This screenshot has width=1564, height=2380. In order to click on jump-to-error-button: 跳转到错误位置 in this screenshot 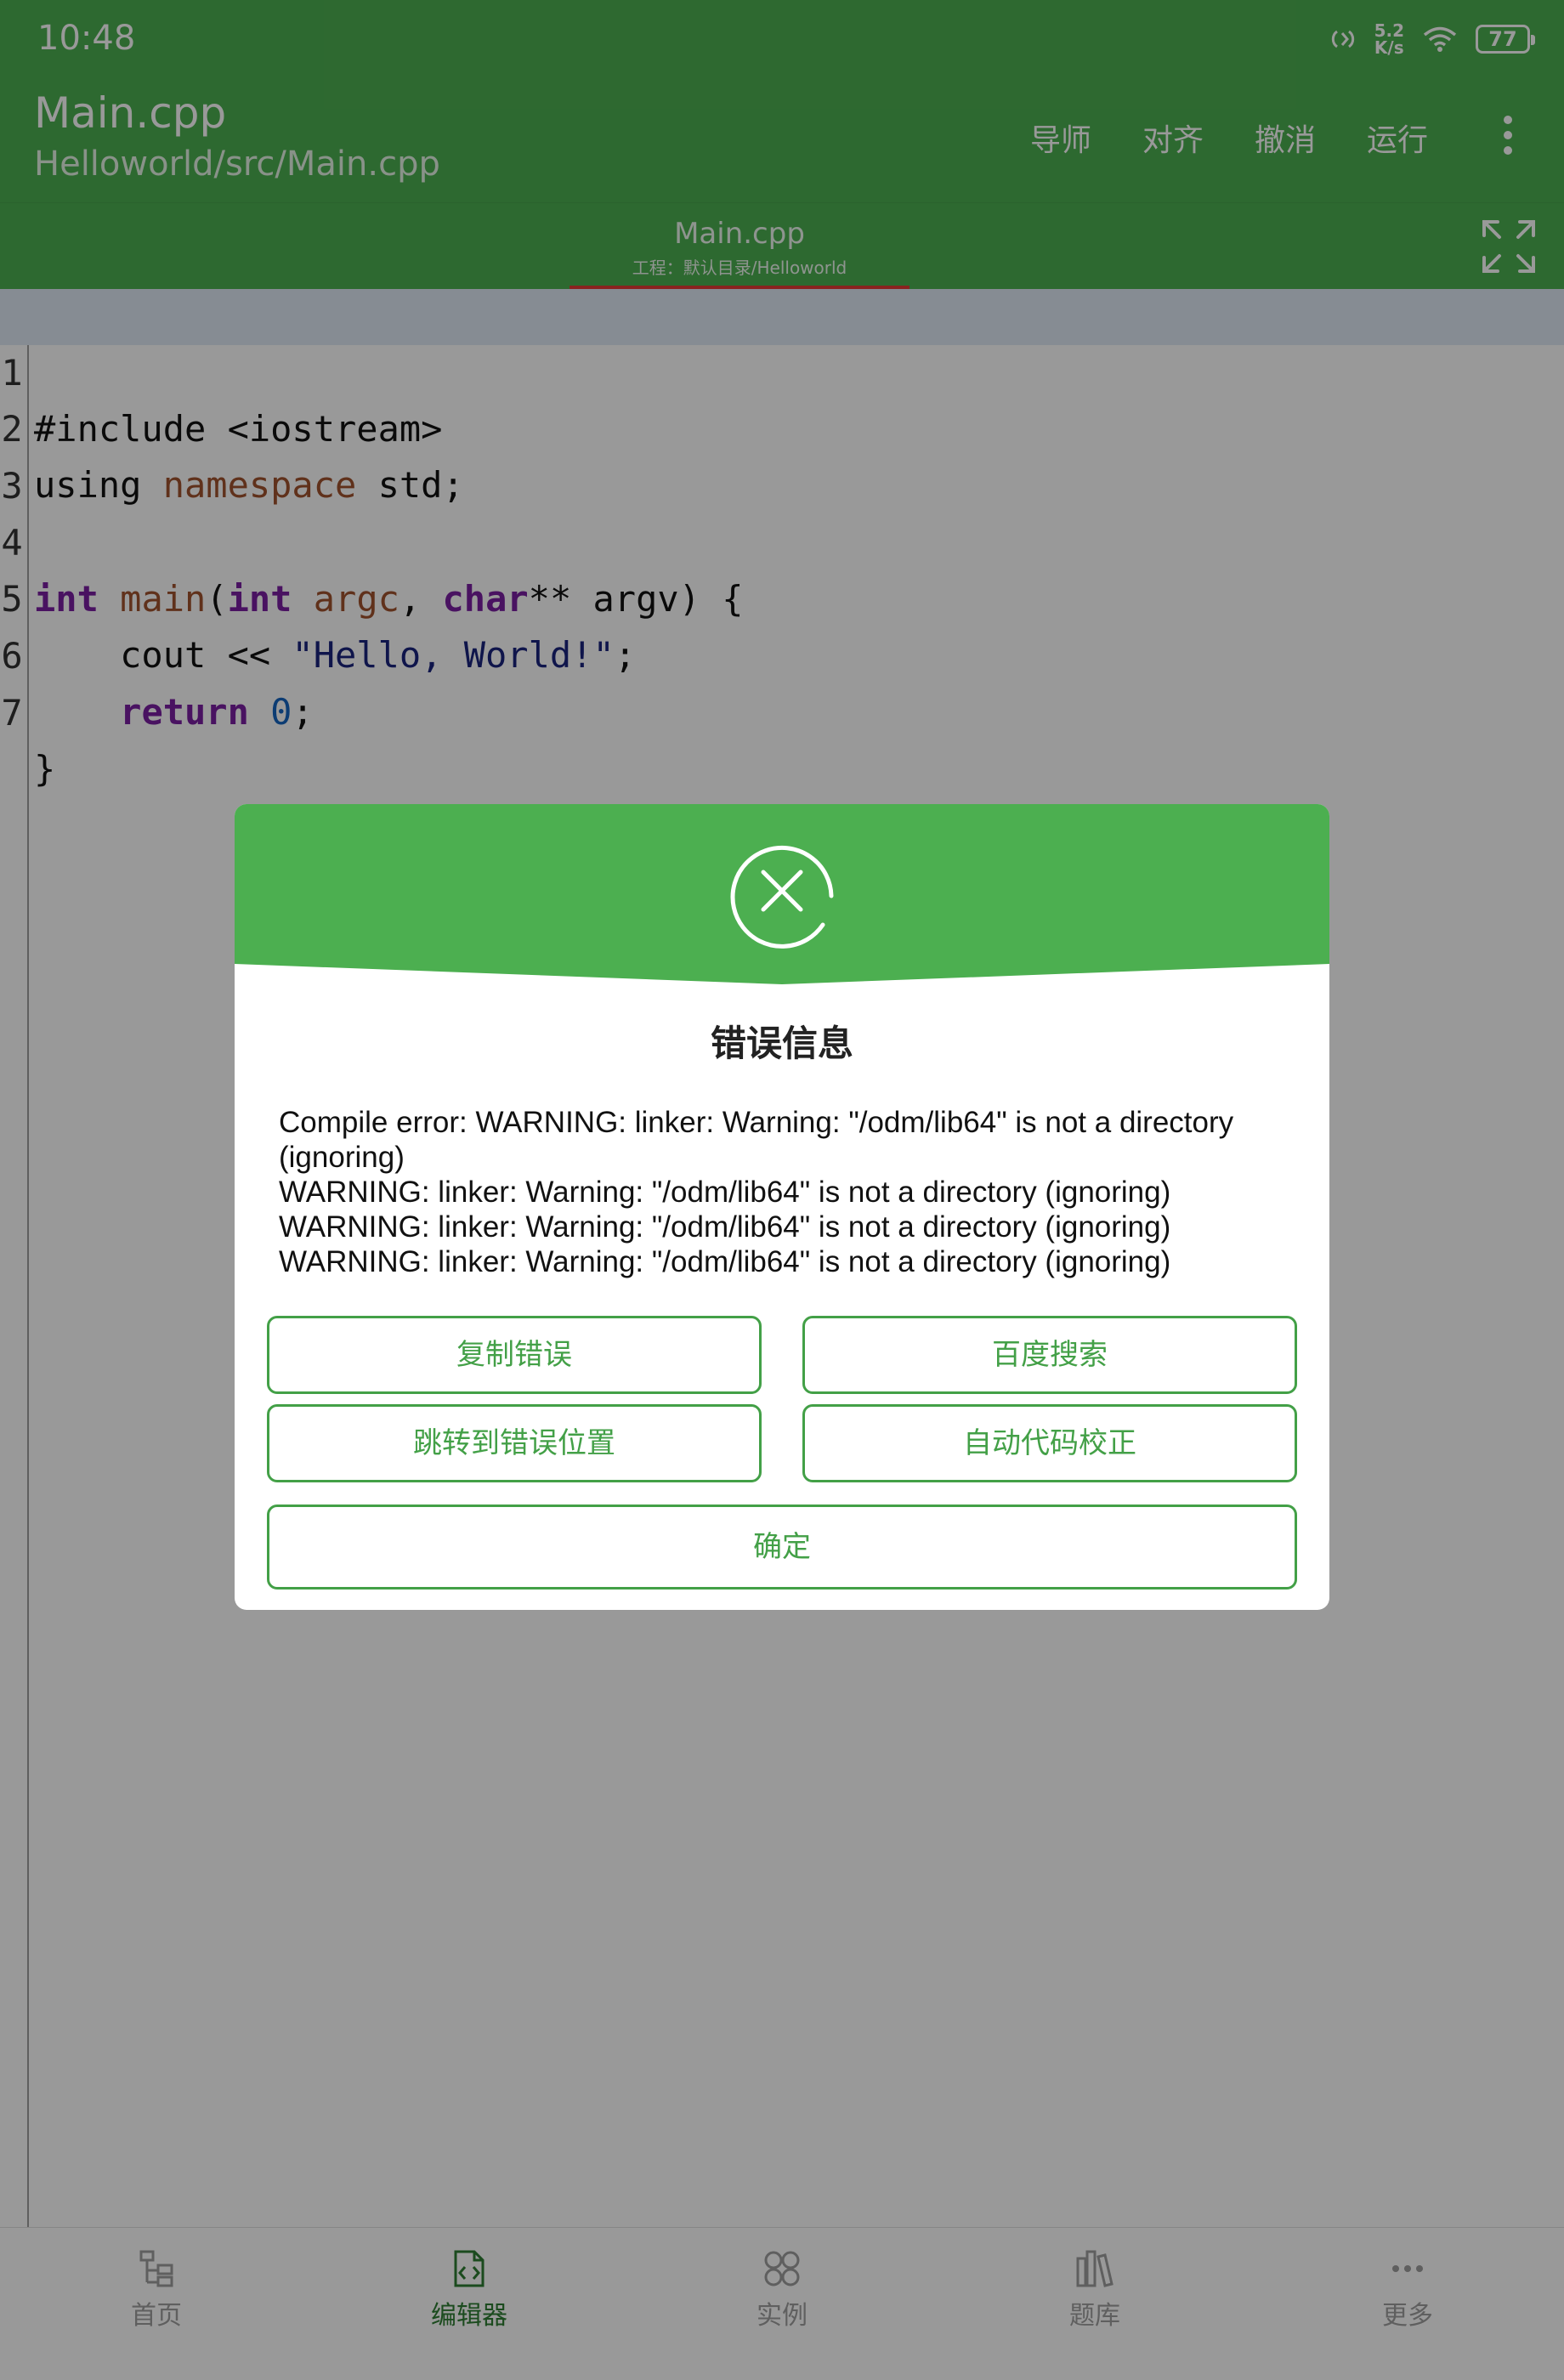, I will do `click(514, 1443)`.